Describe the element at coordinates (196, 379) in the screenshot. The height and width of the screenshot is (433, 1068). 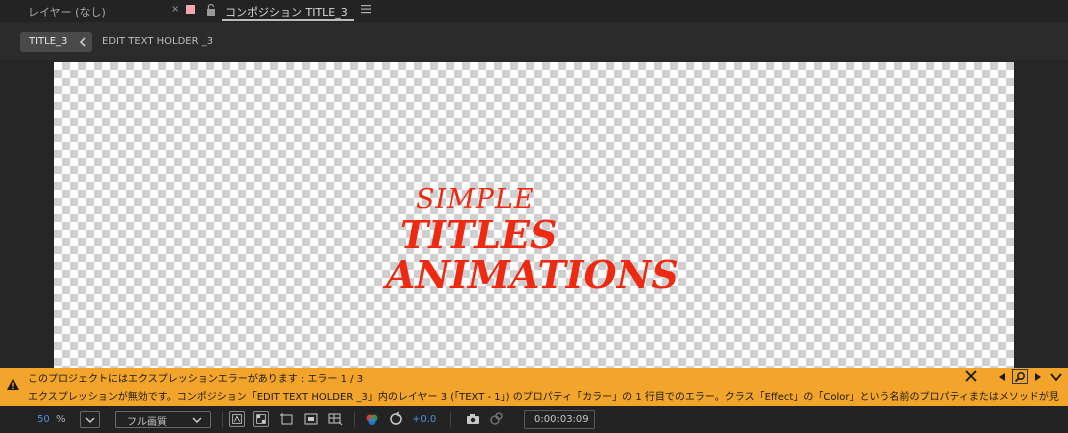
I see `error-summary-text: このプロジェクトにはエクスプレッションエラーがあります : エラー 1 / 3` at that location.